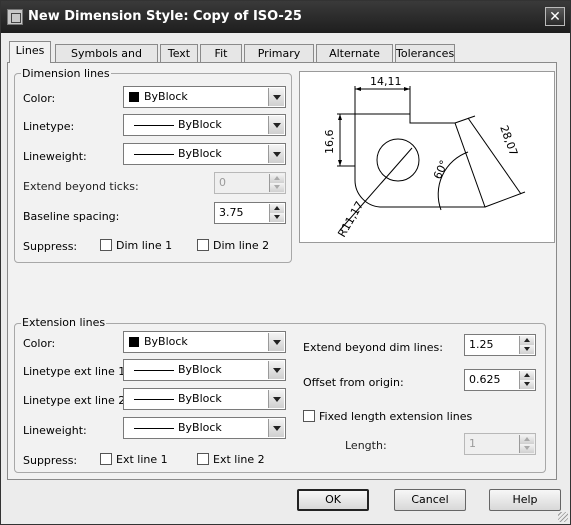  What do you see at coordinates (366, 445) in the screenshot?
I see `length-label: Length:` at bounding box center [366, 445].